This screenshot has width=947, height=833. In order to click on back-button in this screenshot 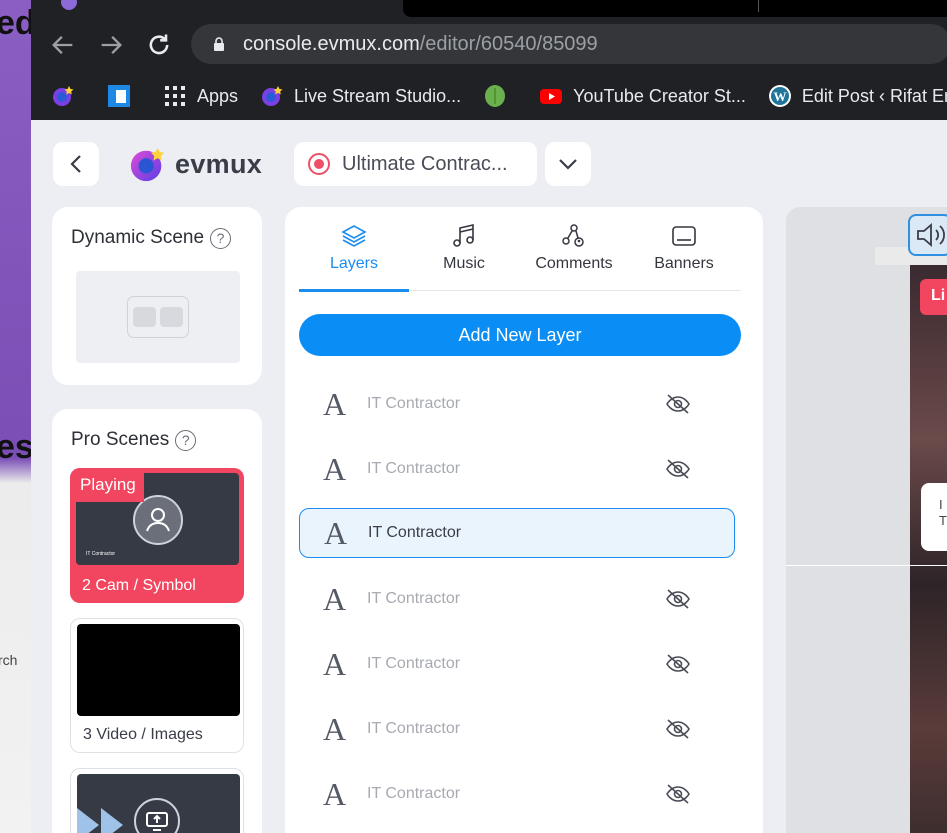, I will do `click(76, 164)`.